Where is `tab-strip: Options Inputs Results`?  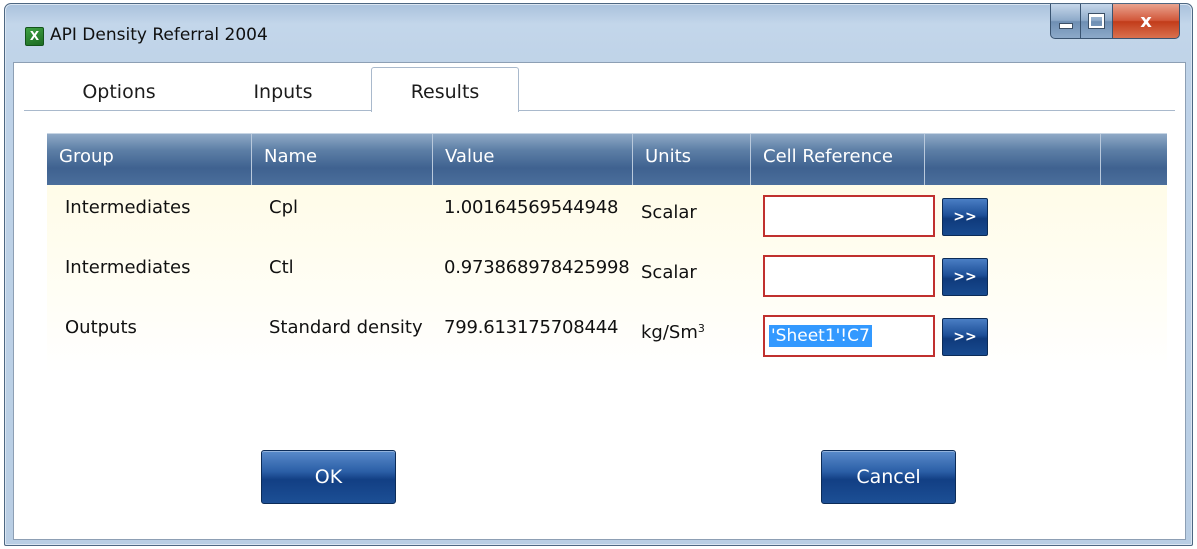 tab-strip: Options Inputs Results is located at coordinates (599, 87).